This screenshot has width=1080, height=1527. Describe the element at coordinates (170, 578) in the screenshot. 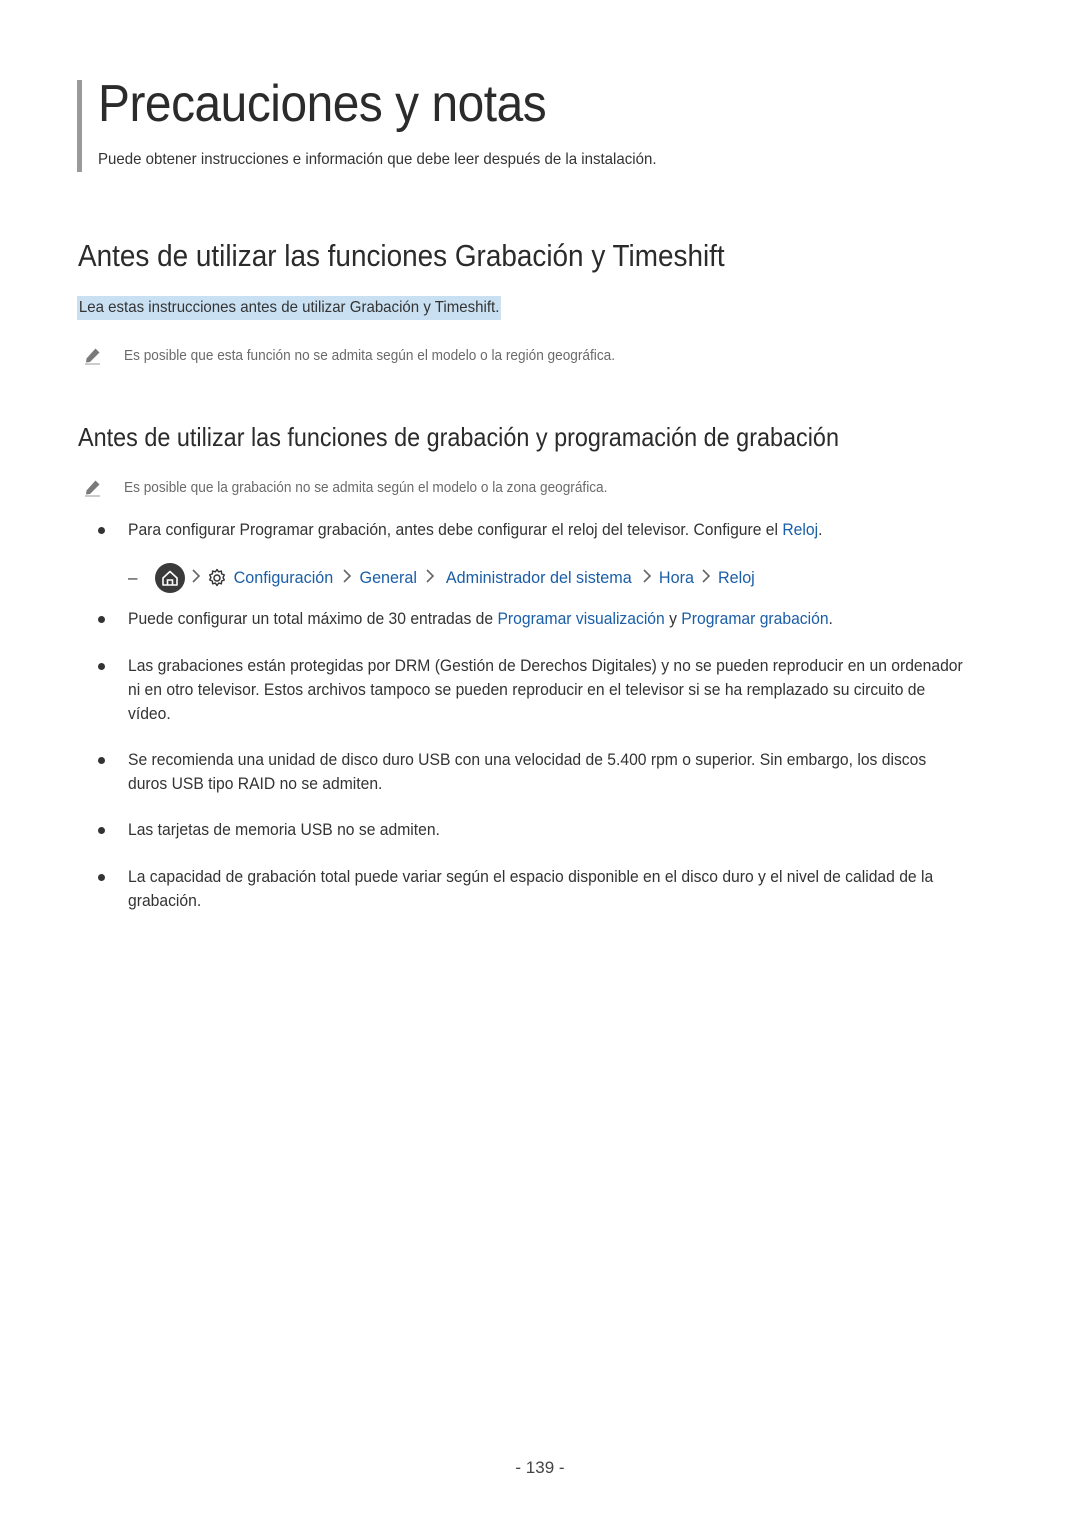

I see `home-icon` at that location.